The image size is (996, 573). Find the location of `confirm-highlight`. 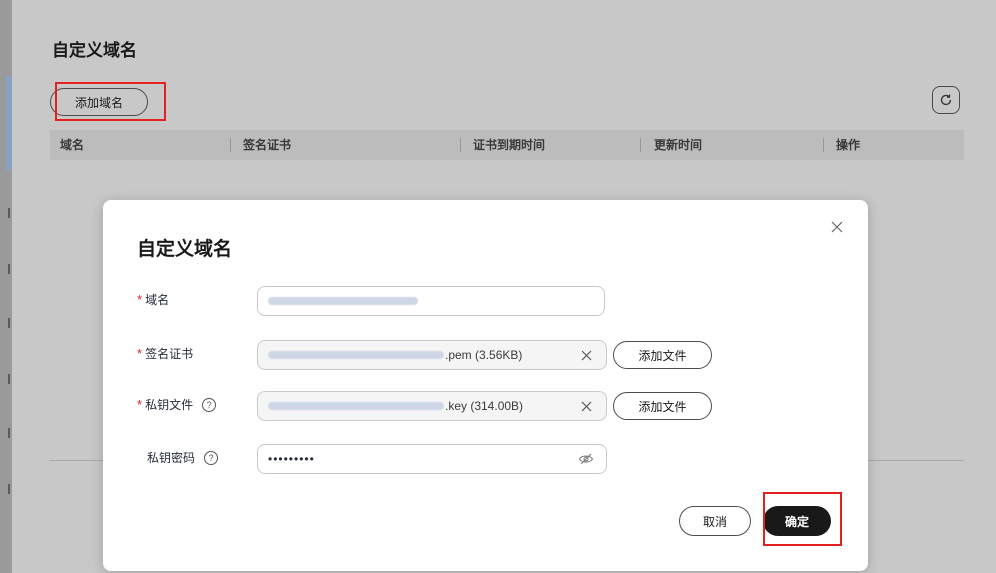

confirm-highlight is located at coordinates (802, 519).